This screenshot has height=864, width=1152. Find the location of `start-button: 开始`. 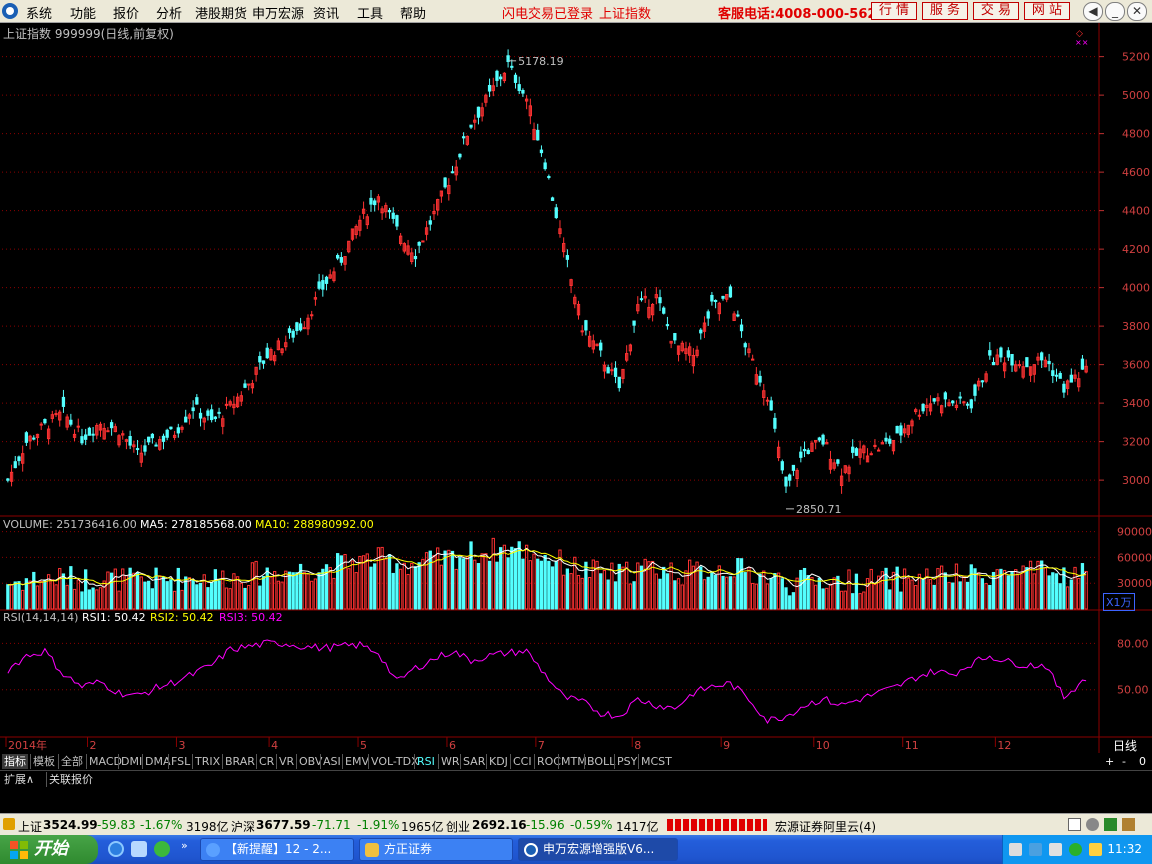

start-button: 开始 is located at coordinates (49, 849).